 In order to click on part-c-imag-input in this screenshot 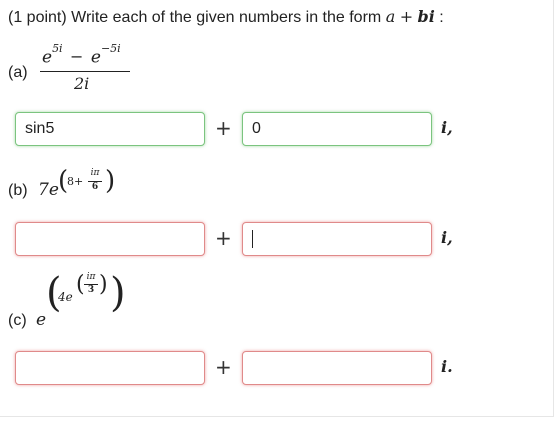, I will do `click(337, 368)`.